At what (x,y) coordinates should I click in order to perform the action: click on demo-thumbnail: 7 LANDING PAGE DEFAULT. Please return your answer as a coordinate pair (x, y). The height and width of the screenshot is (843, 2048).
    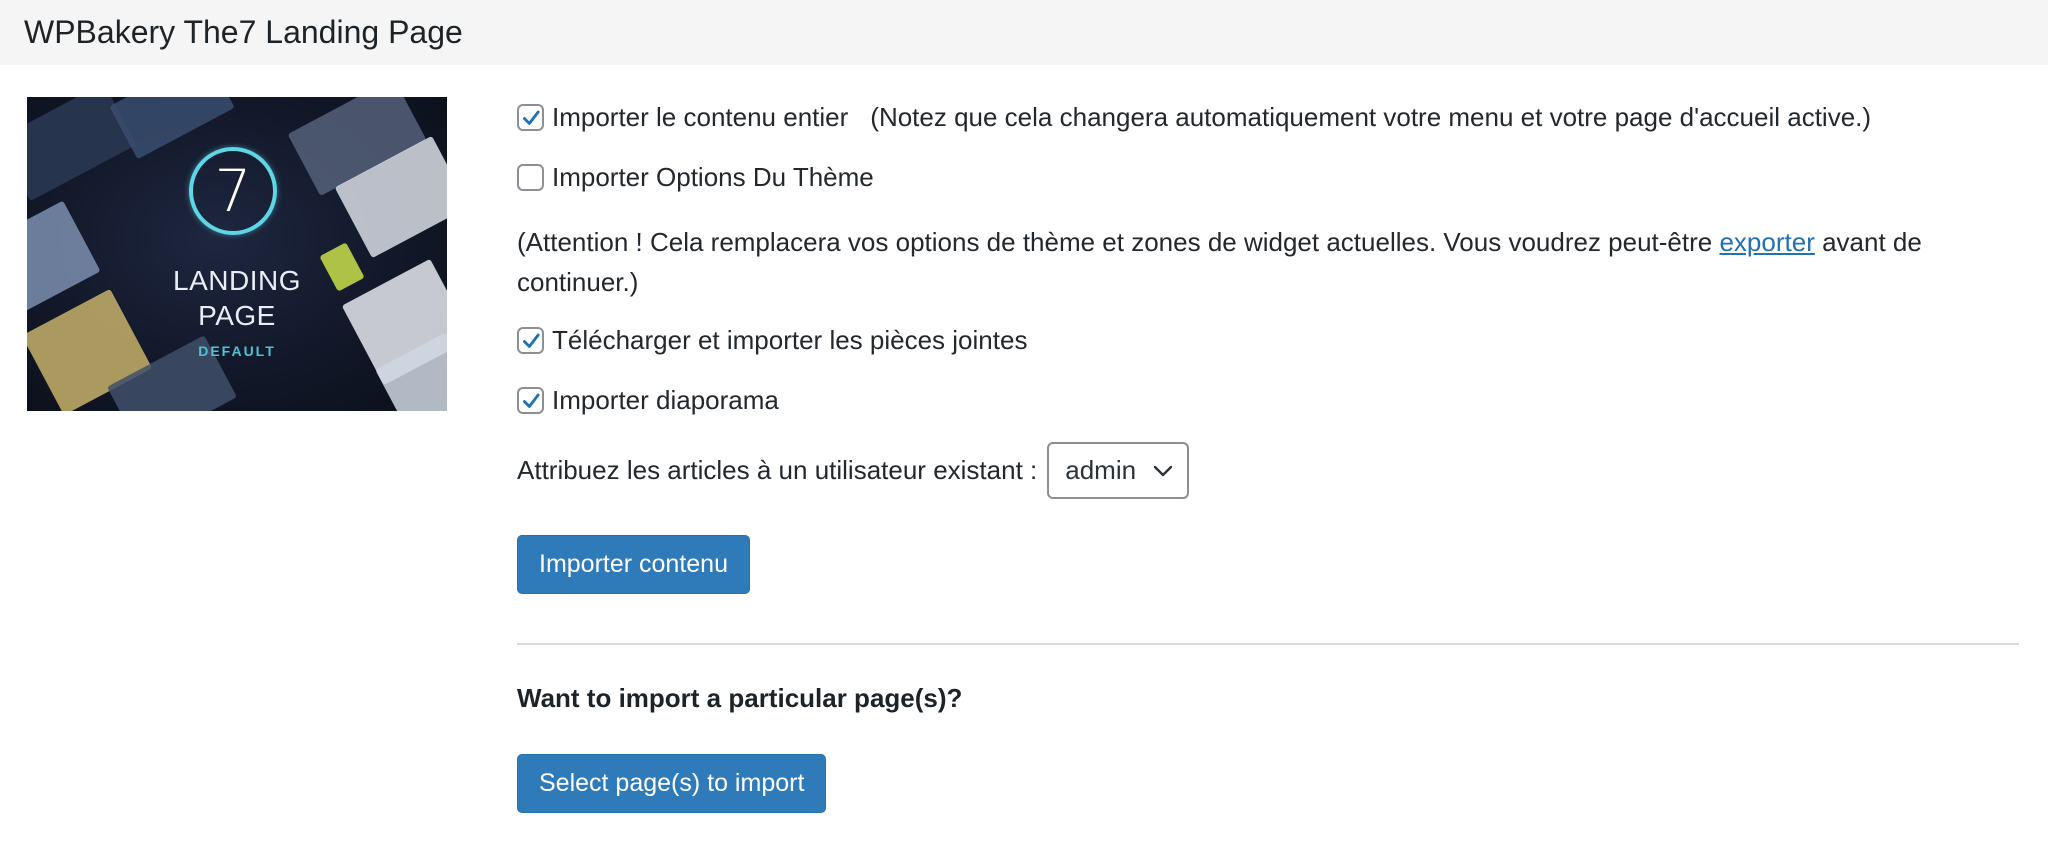
    Looking at the image, I should click on (237, 254).